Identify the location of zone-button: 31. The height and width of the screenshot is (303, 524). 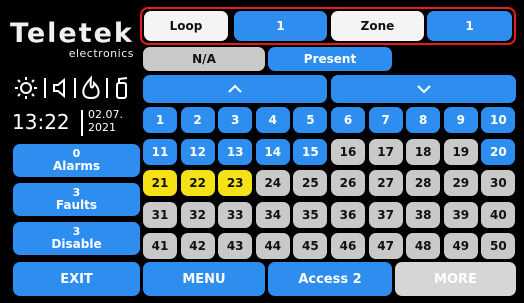
(160, 214).